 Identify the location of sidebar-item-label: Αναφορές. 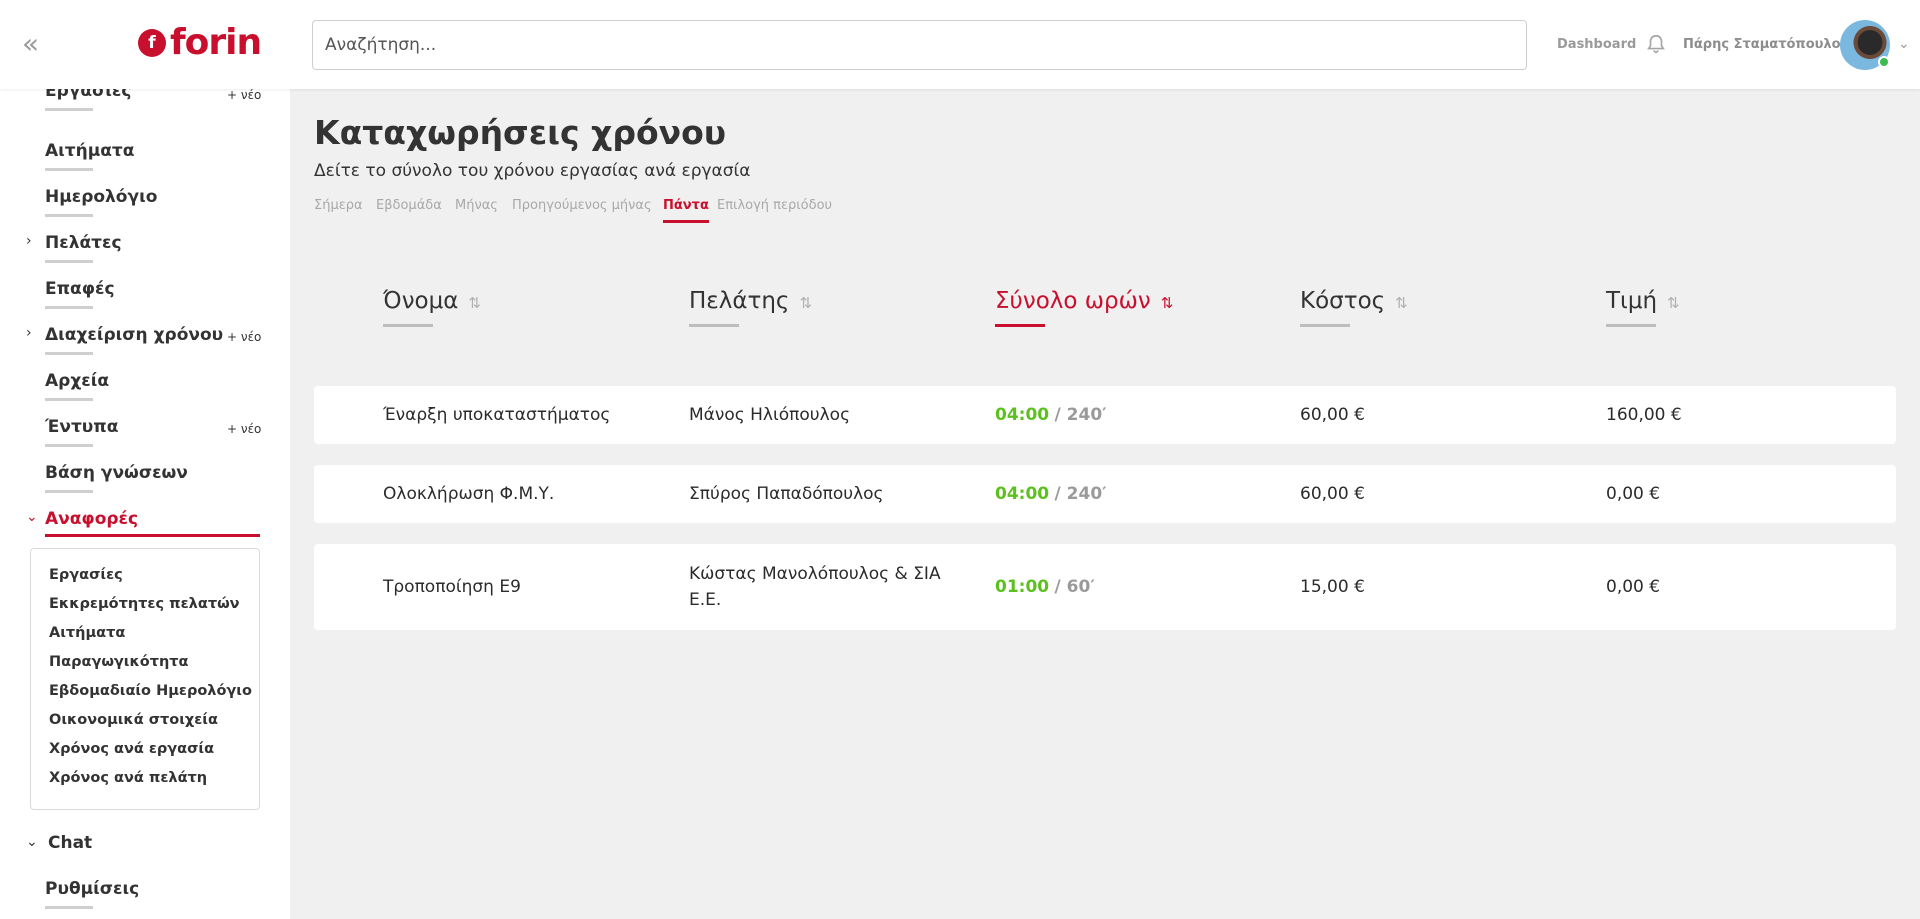
(92, 519).